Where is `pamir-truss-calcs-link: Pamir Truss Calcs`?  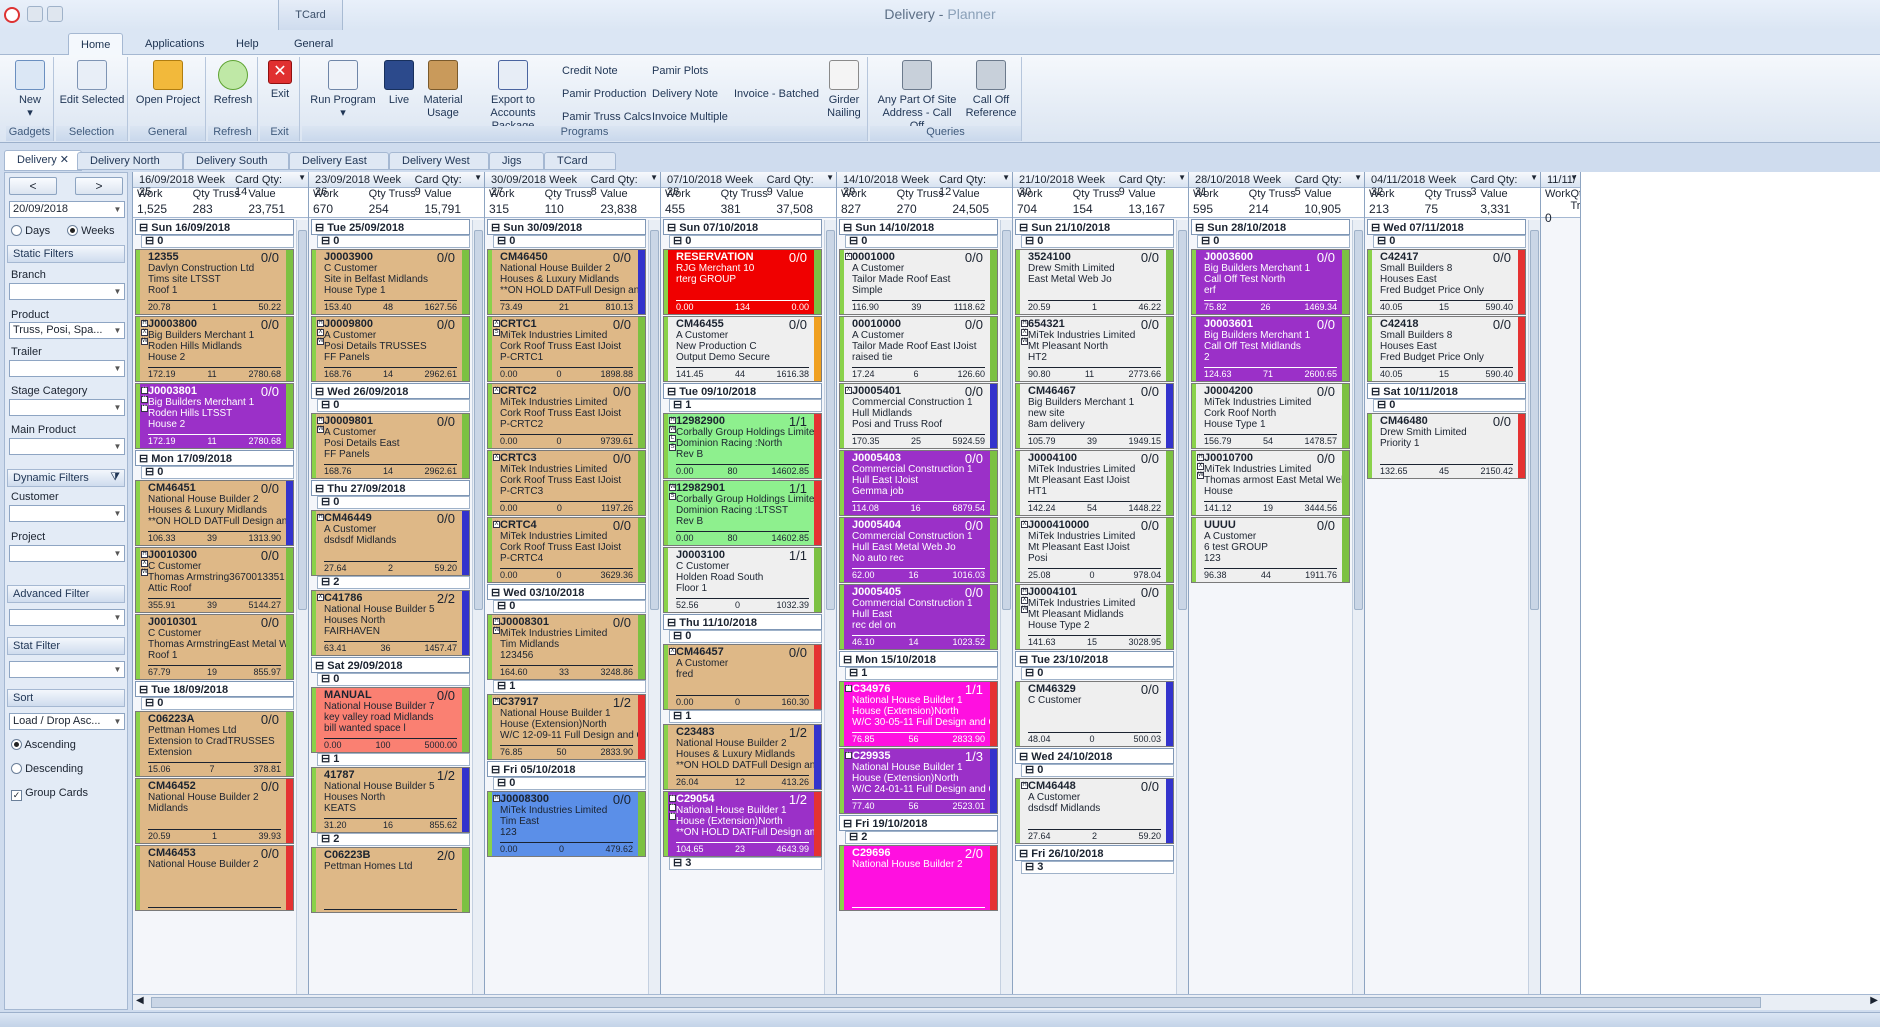 pamir-truss-calcs-link: Pamir Truss Calcs is located at coordinates (606, 117).